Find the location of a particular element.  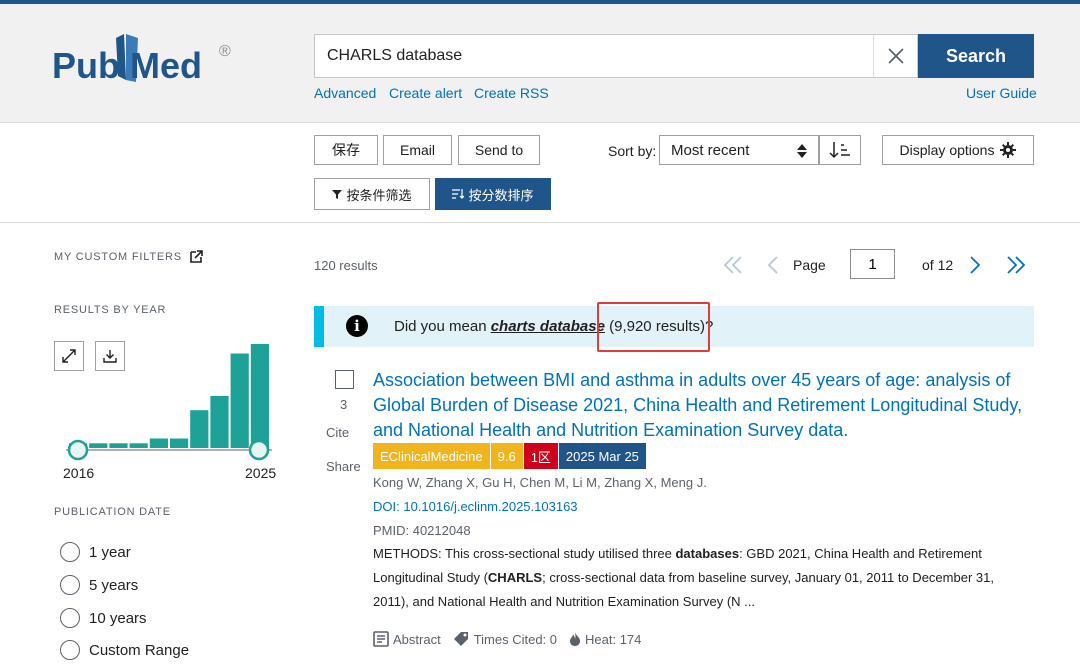

highlight-box is located at coordinates (653, 327).